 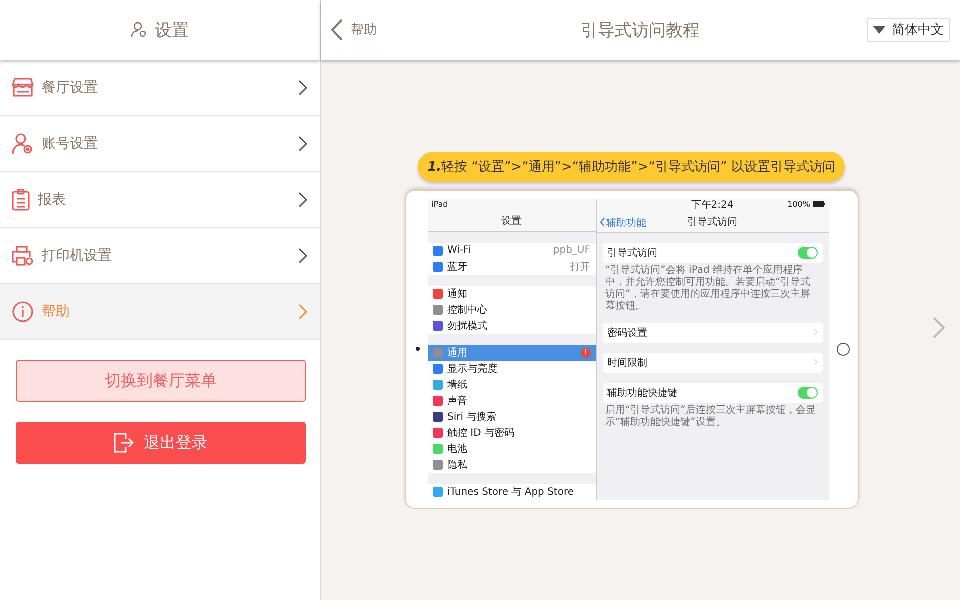 What do you see at coordinates (632, 167) in the screenshot?
I see `instruction-banner: 1.轻按 “设置”>“通用”>“辅助功能”>“引导式访问” 以设置引导式访问` at bounding box center [632, 167].